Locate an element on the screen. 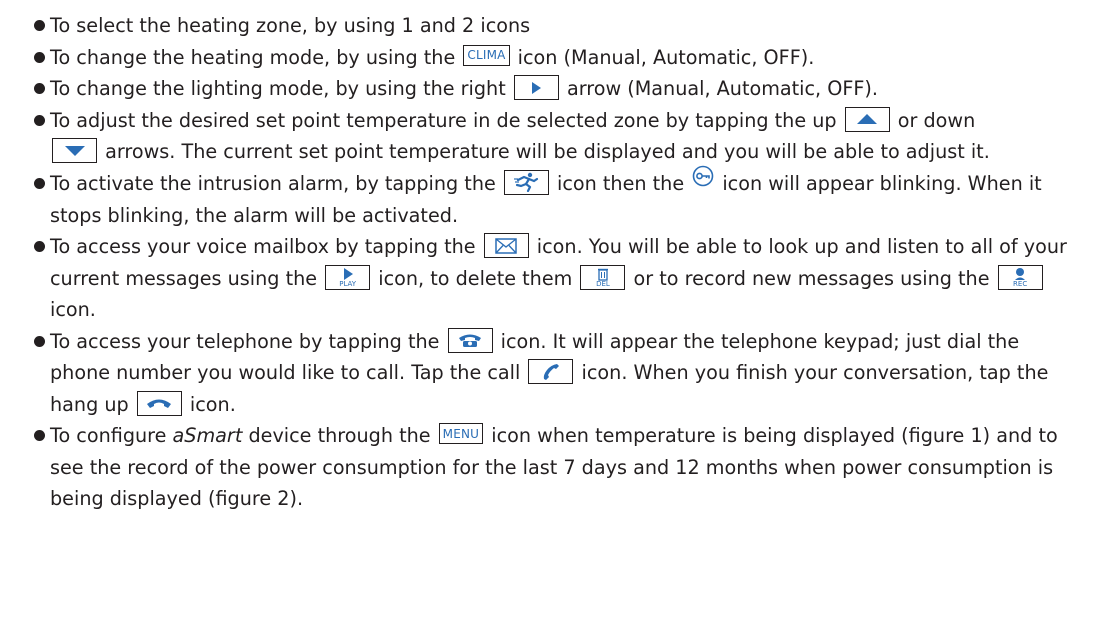 This screenshot has width=1096, height=626. record-icon-caption: REC is located at coordinates (1020, 283).